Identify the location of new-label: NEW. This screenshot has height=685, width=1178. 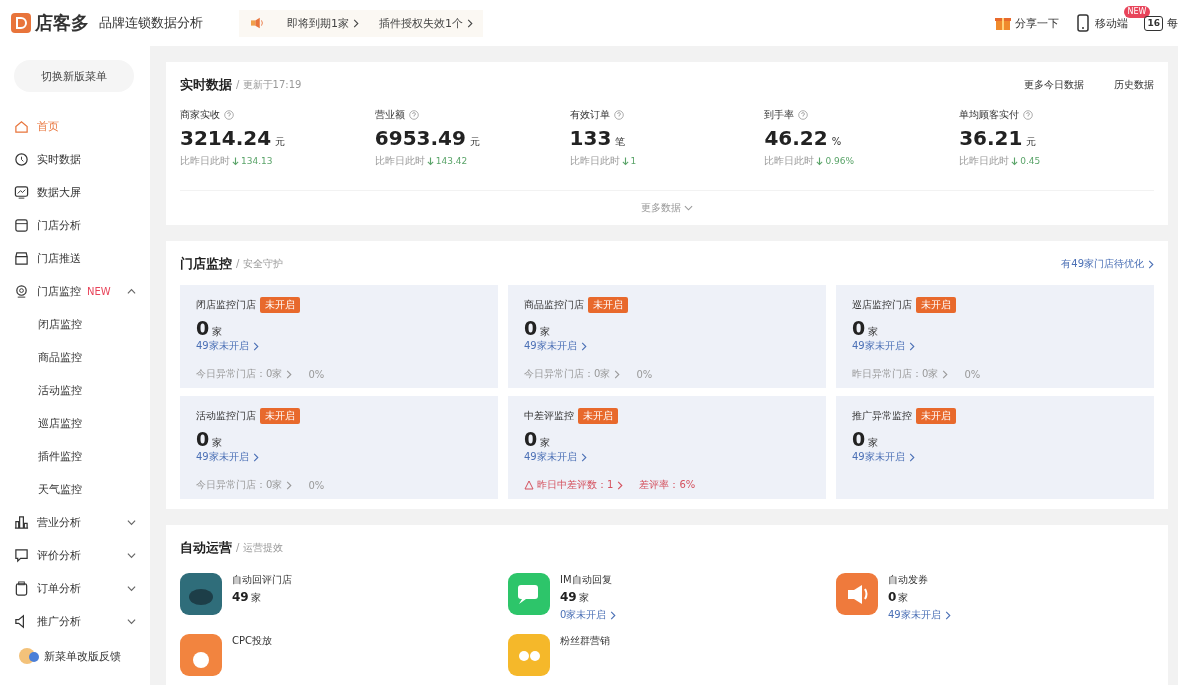
(99, 291).